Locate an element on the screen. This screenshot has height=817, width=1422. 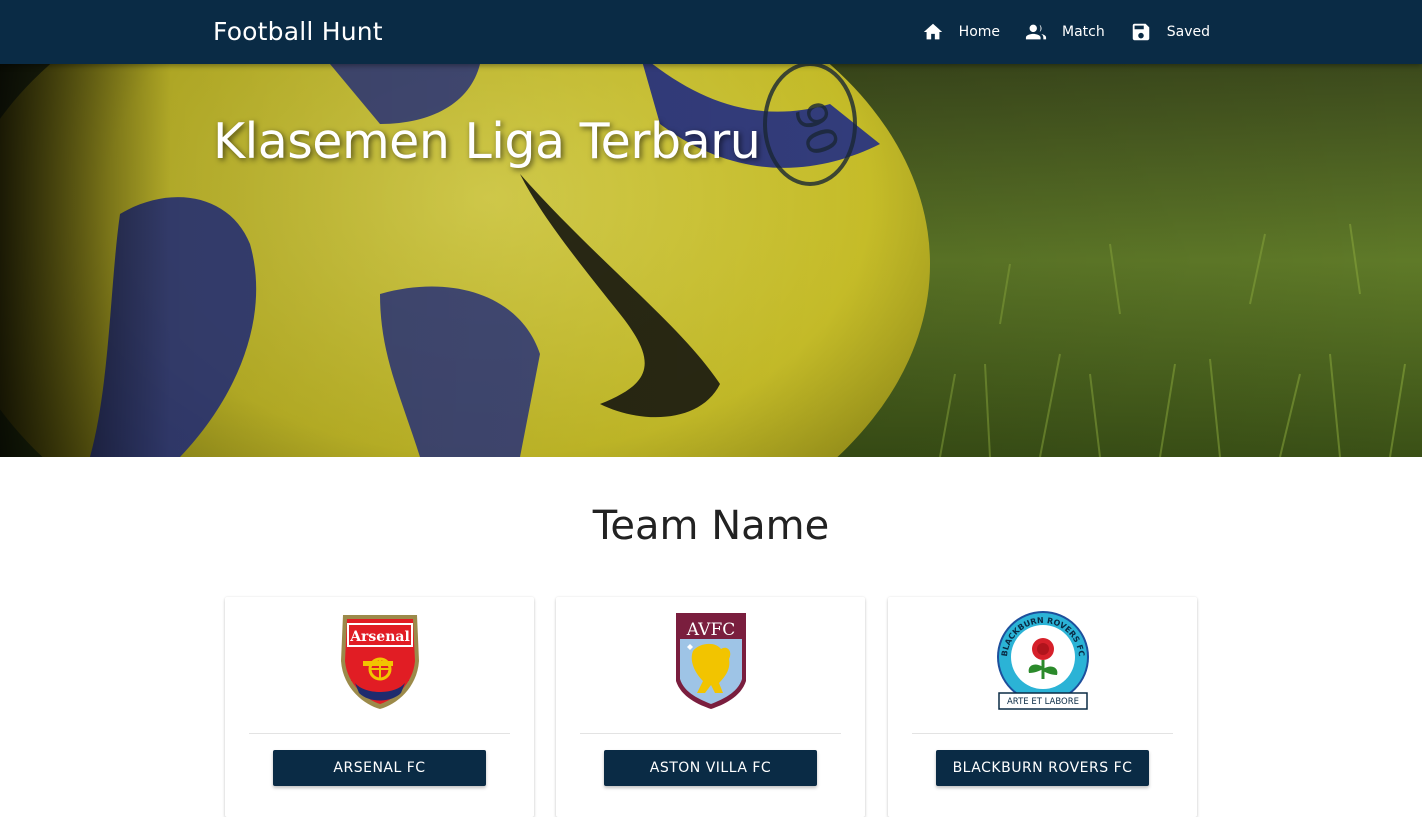
blackburn-crest-container: BLACKBURN ROVERS FC 18 75 ARTE ET LABORE is located at coordinates (1042, 661).